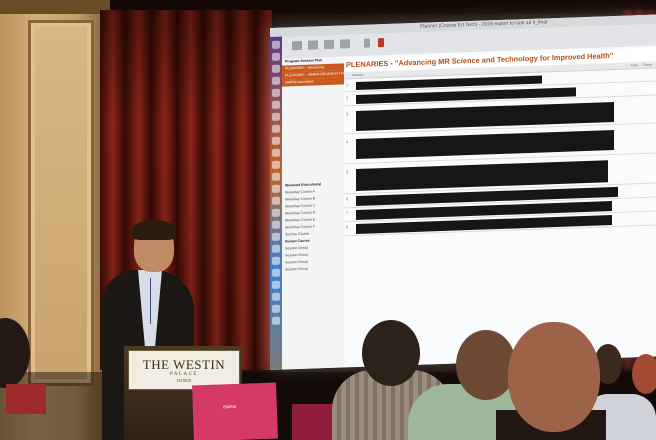 This screenshot has width=656, height=440. I want to click on row-number: 8, so click(347, 227).